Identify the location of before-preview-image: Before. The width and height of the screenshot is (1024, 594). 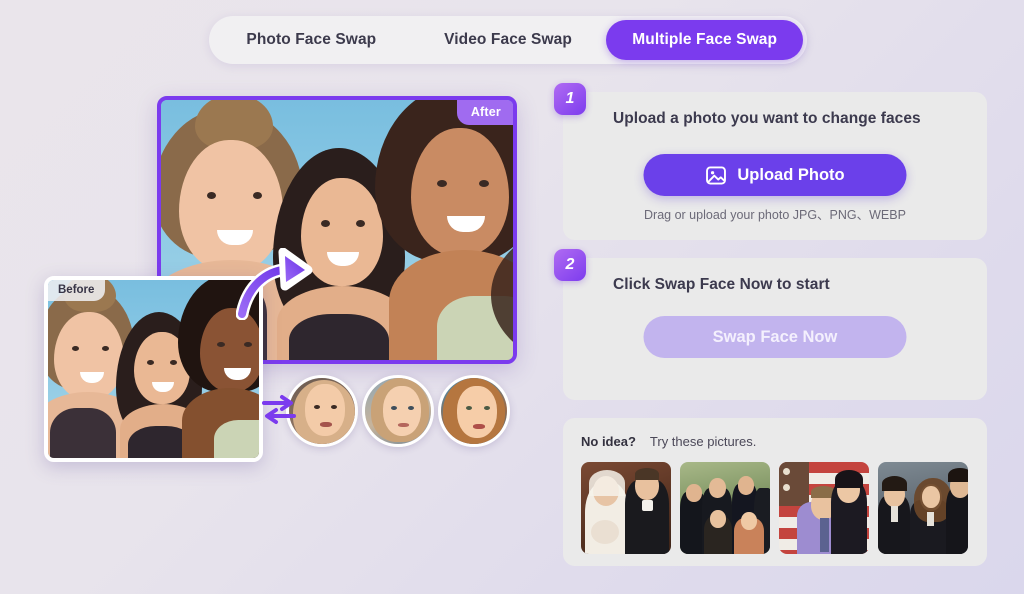
(153, 369).